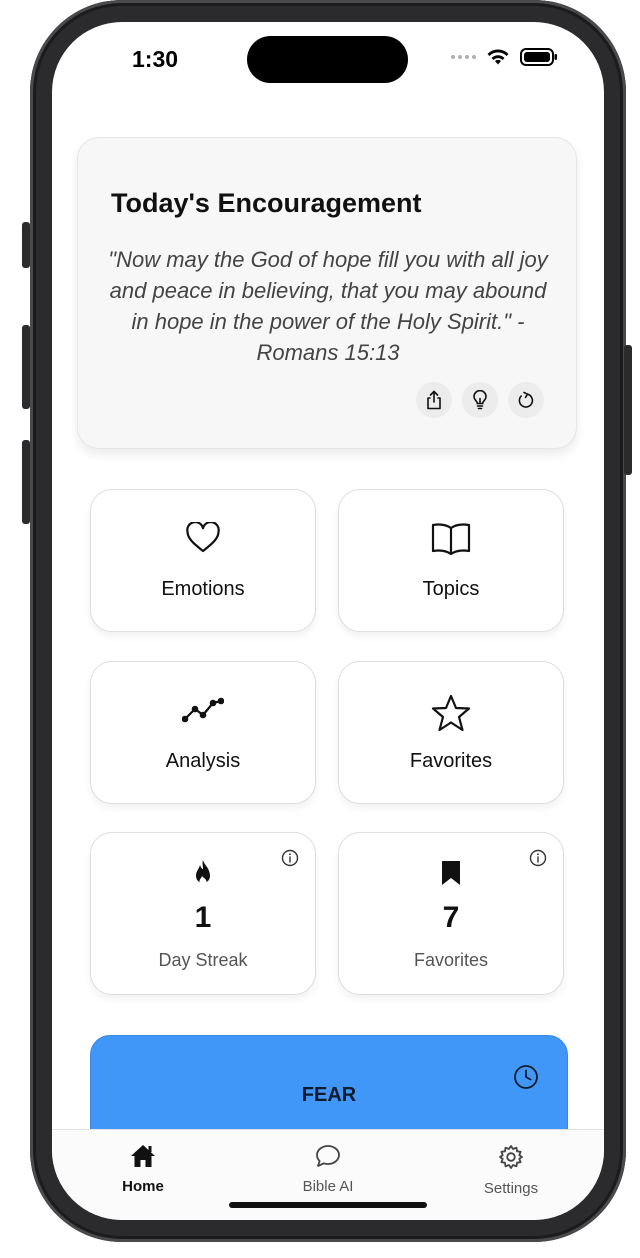  Describe the element at coordinates (628, 410) in the screenshot. I see `power-button` at that location.